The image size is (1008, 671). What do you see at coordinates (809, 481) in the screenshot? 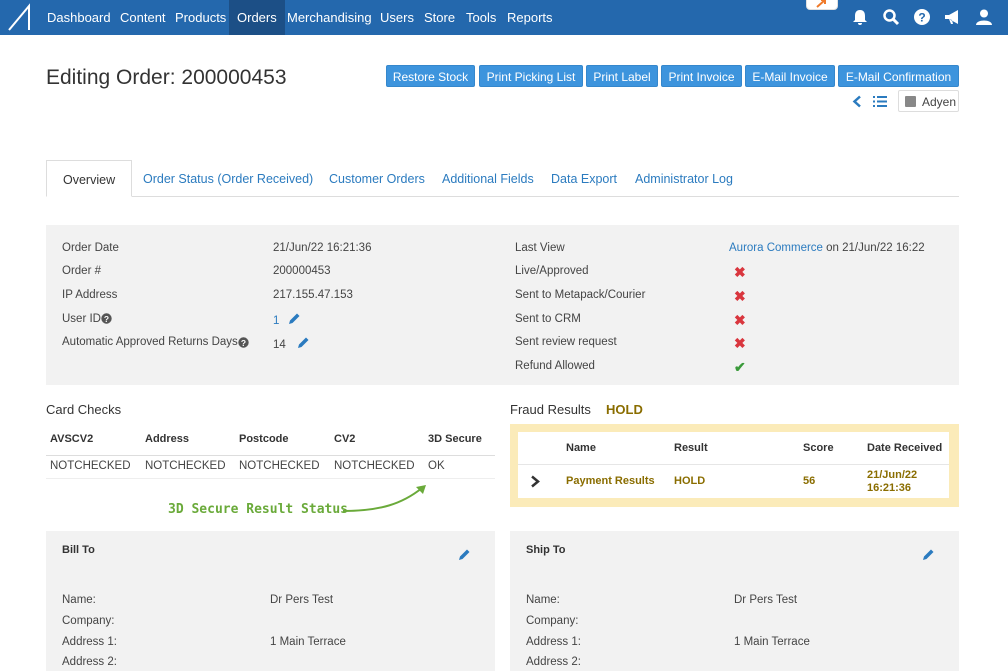
I see `fraud-row-score: 56` at bounding box center [809, 481].